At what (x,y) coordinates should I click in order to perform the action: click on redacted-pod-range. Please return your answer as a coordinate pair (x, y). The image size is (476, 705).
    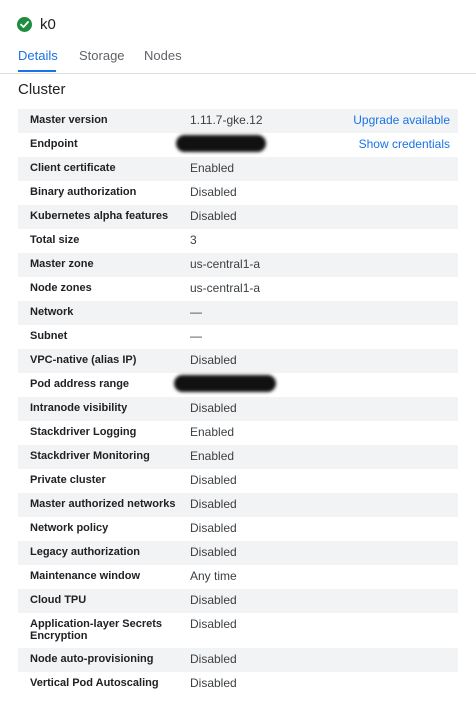
    Looking at the image, I should click on (225, 383).